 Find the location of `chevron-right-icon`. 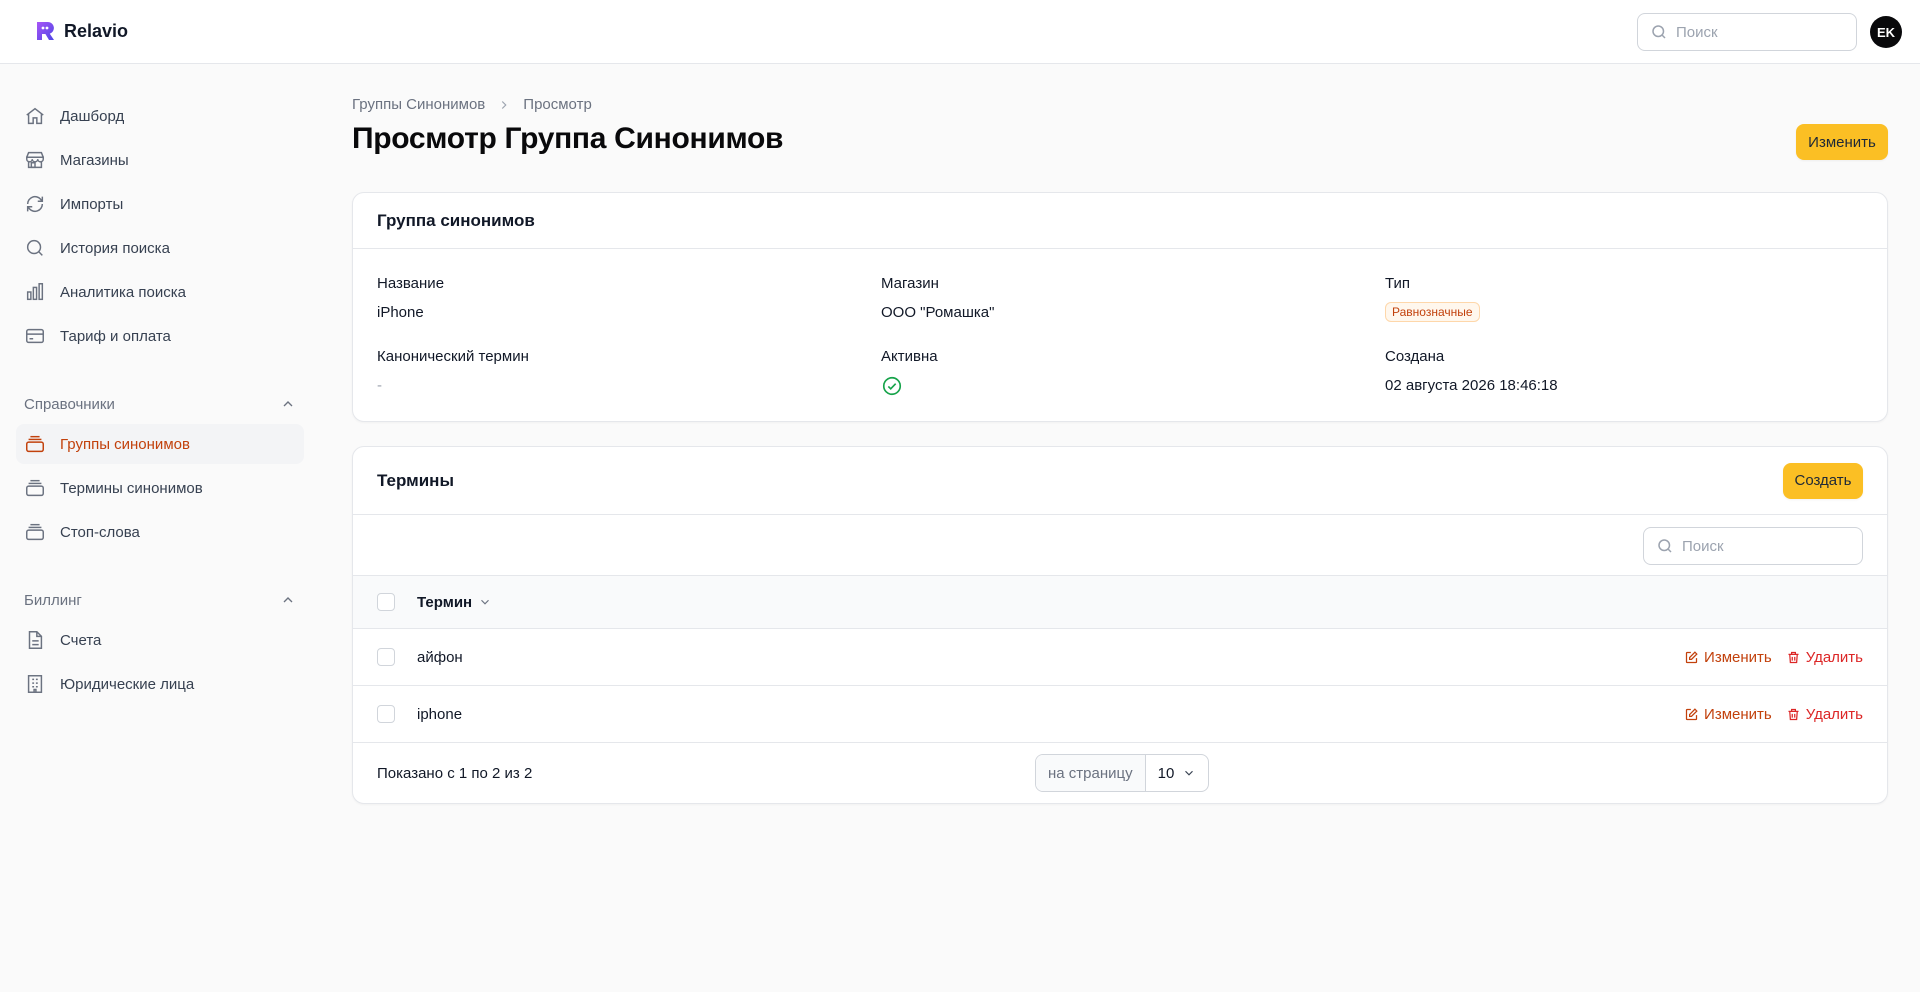

chevron-right-icon is located at coordinates (504, 104).